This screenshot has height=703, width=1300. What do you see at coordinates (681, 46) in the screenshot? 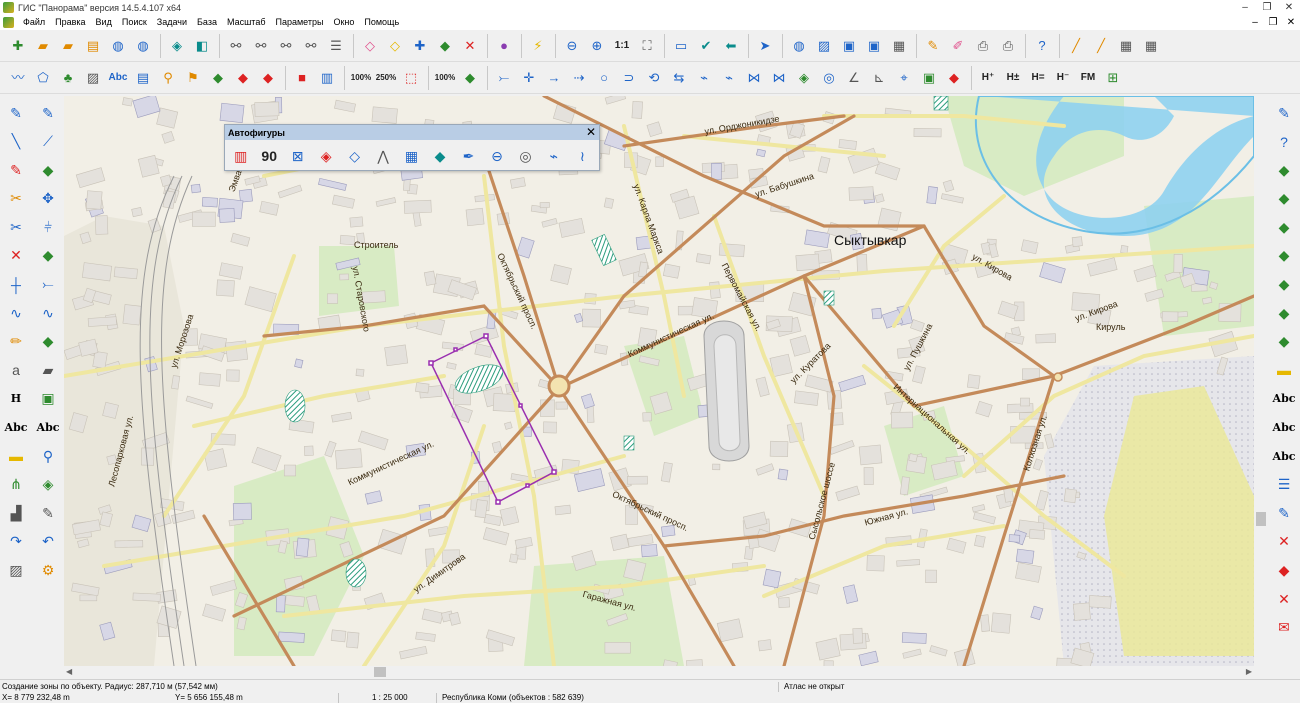
I see `window-view-icon: ▭` at bounding box center [681, 46].